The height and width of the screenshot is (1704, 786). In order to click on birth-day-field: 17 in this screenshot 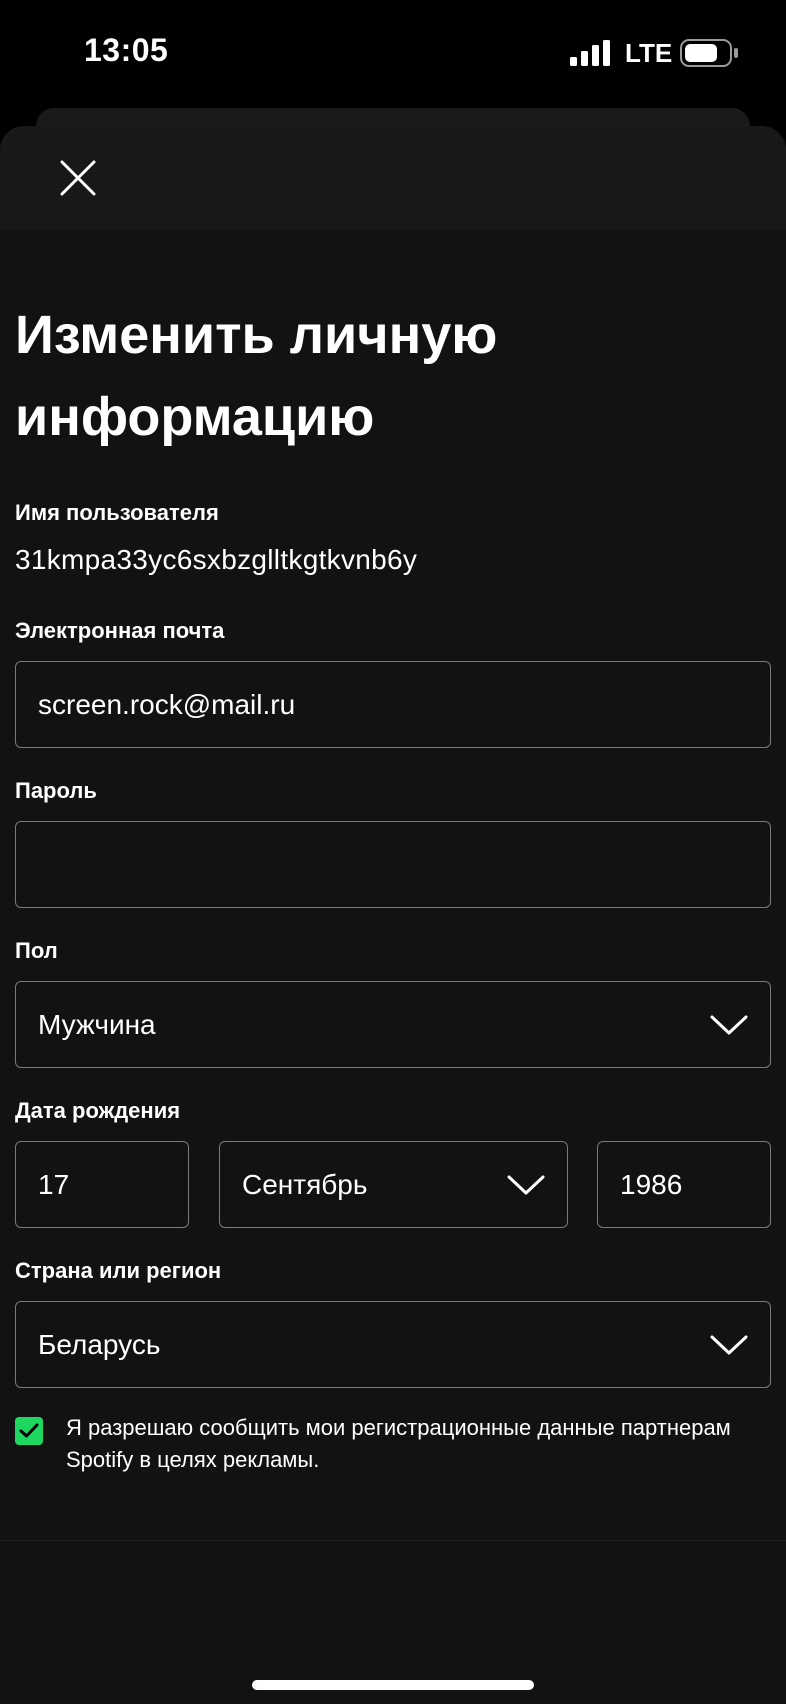, I will do `click(102, 1184)`.